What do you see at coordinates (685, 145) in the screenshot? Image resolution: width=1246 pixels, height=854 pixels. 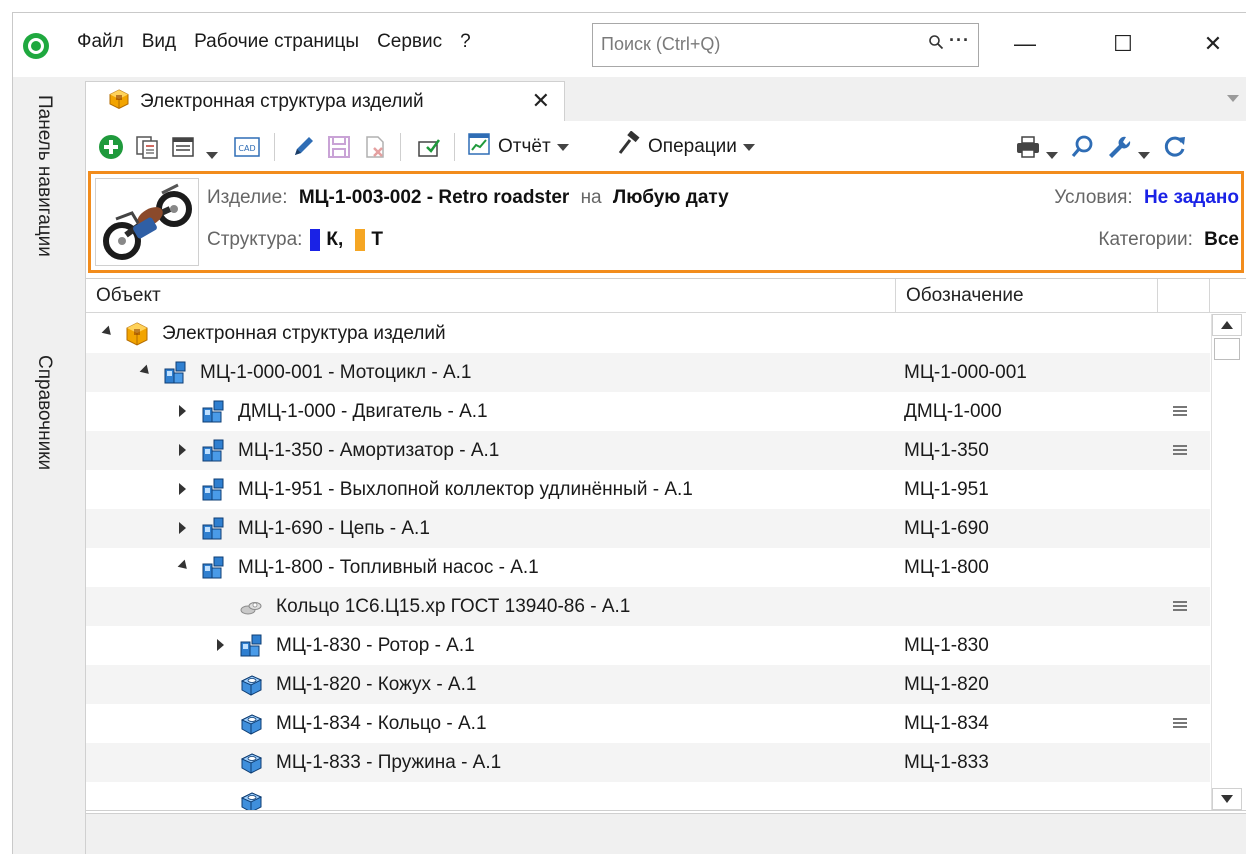 I see `operations-button: Операции` at bounding box center [685, 145].